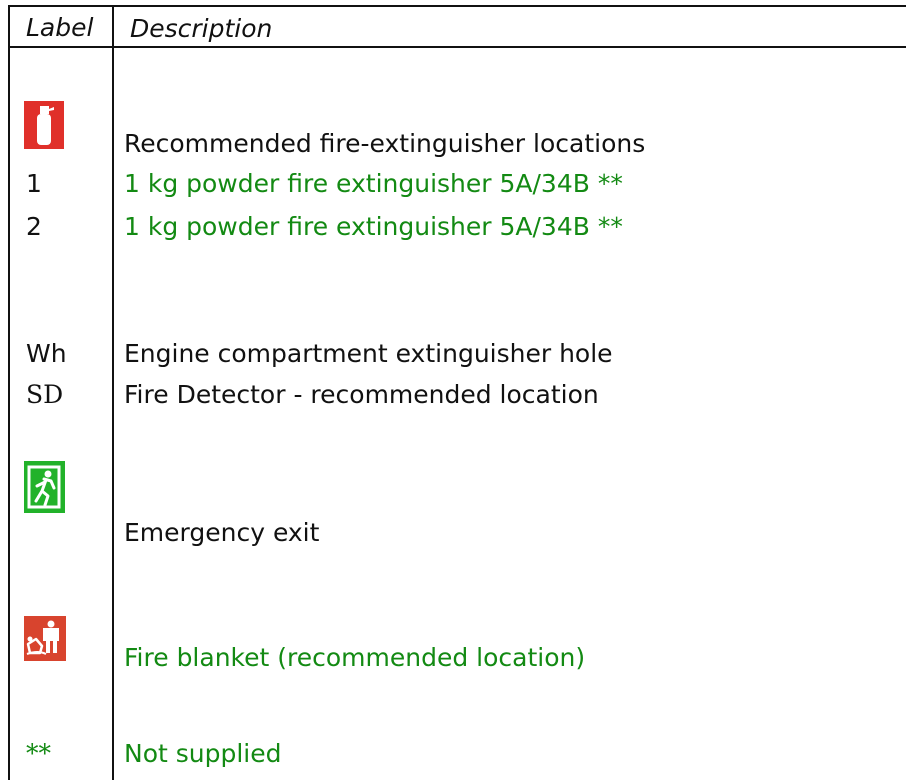 Image resolution: width=906 pixels, height=780 pixels. I want to click on column-divider, so click(113, 392).